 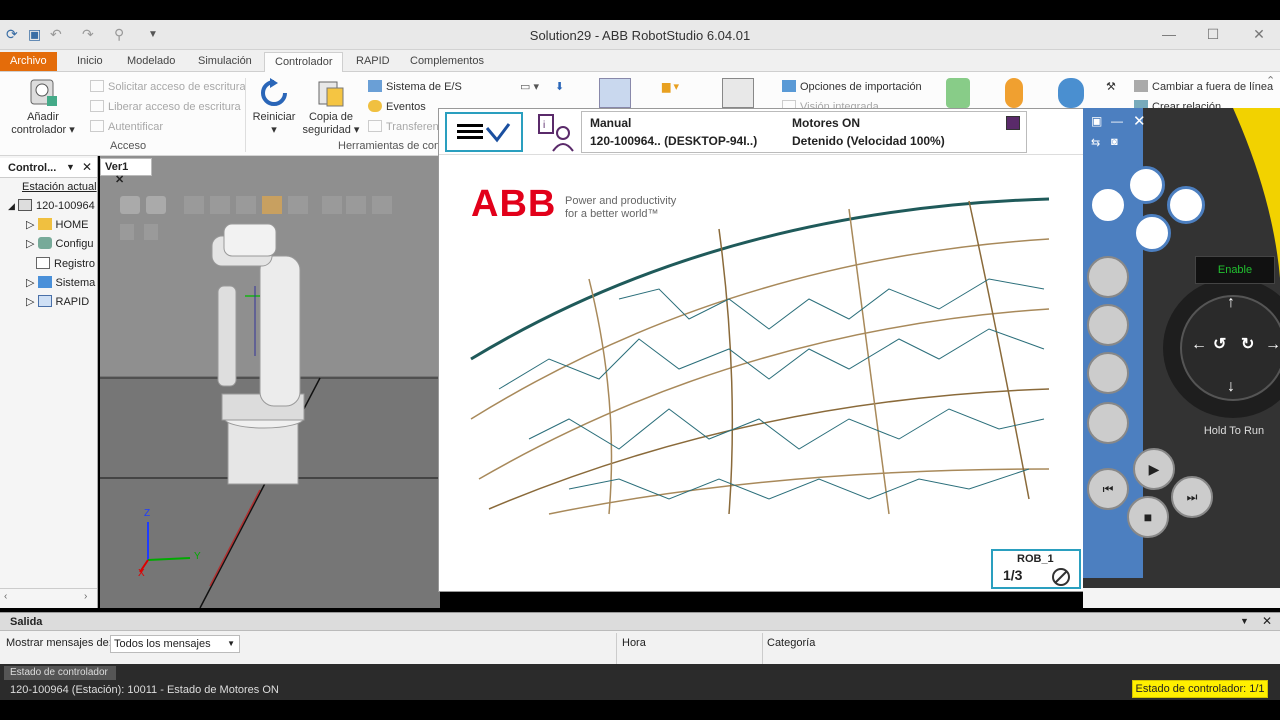 I want to click on change-offline-button: Cambiar a fuera de línea, so click(x=1203, y=87).